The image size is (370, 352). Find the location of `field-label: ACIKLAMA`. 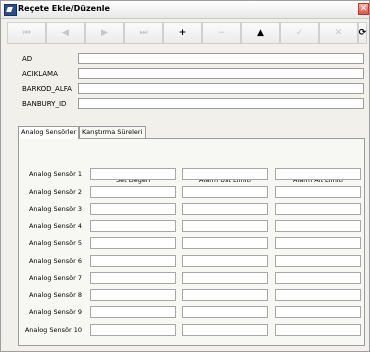

field-label: ACIKLAMA is located at coordinates (40, 74).